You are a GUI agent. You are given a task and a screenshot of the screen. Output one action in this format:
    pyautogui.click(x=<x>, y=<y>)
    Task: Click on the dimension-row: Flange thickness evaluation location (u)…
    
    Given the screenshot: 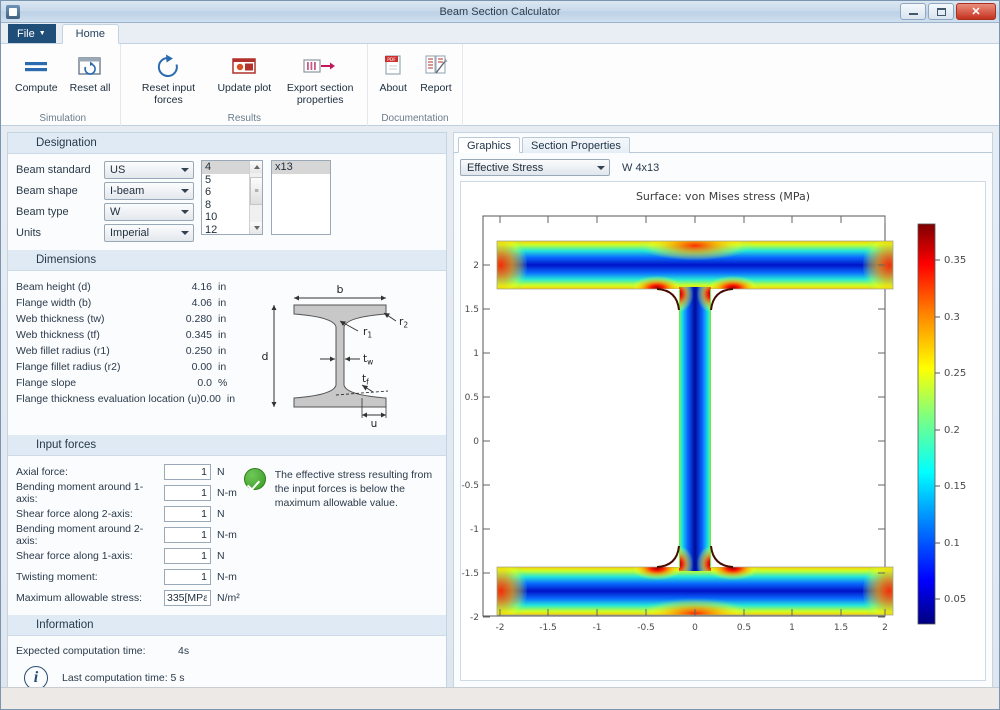 What is the action you would take?
    pyautogui.click(x=125, y=399)
    